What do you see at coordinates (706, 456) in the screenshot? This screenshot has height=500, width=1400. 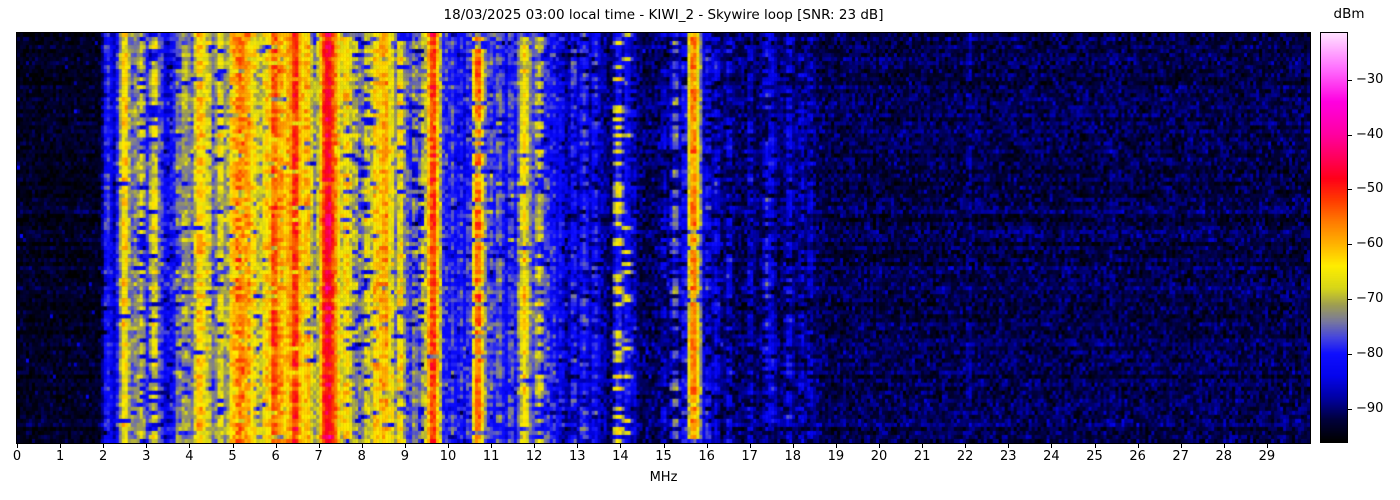 I see `x-tick-label: 16` at bounding box center [706, 456].